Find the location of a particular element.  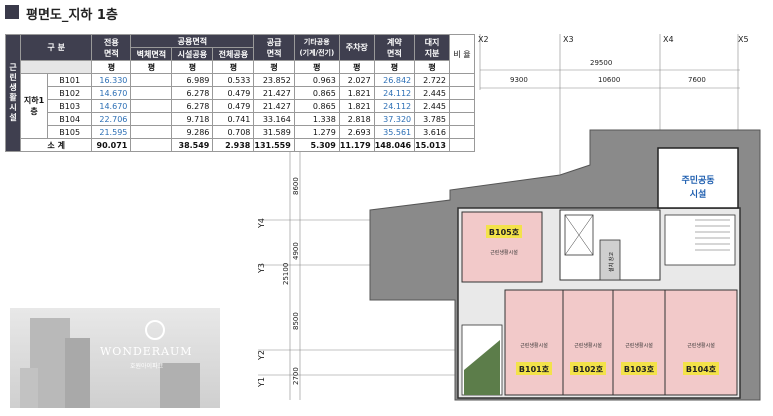

v-dimension: 8500 is located at coordinates (296, 321).